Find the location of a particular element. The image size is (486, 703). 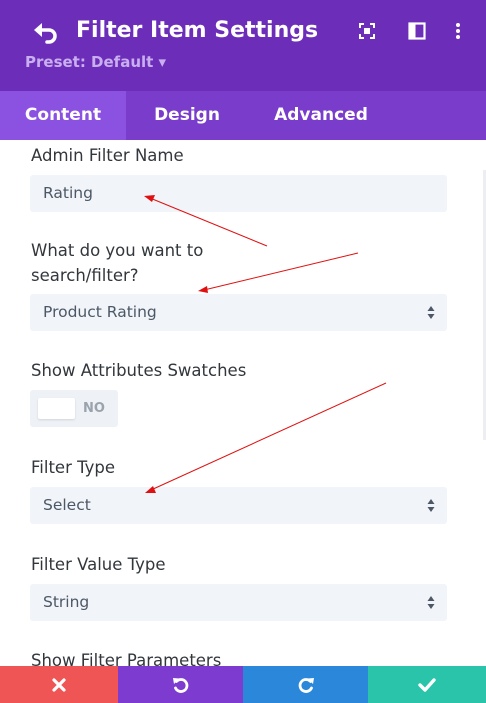

filter-value-type-label: Filter Value Type is located at coordinates (98, 564).